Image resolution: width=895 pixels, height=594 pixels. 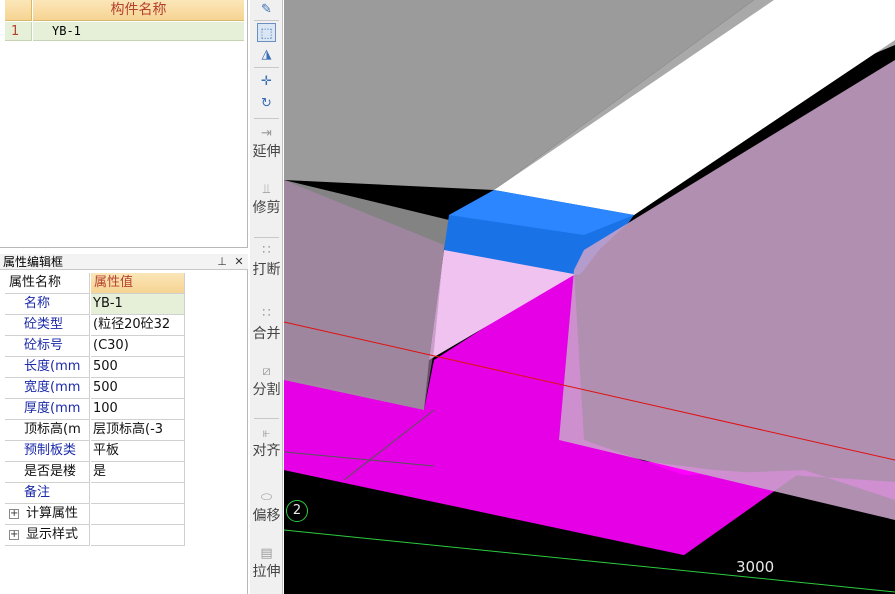 I want to click on property-value: 层顶标高(-3, so click(x=138, y=430).